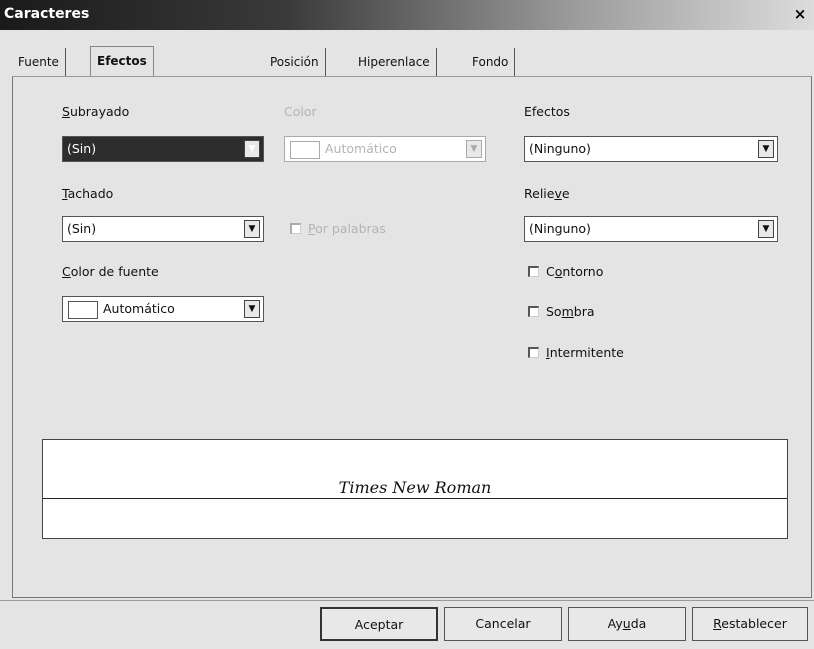 The width and height of the screenshot is (814, 649). What do you see at coordinates (110, 271) in the screenshot?
I see `font-color-label: Color de fuente` at bounding box center [110, 271].